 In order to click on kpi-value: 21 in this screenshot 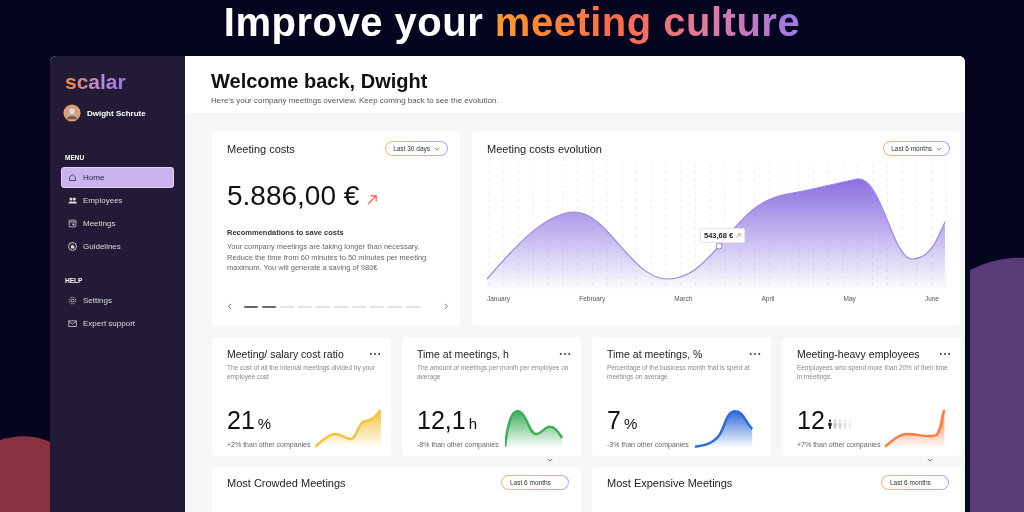, I will do `click(241, 421)`.